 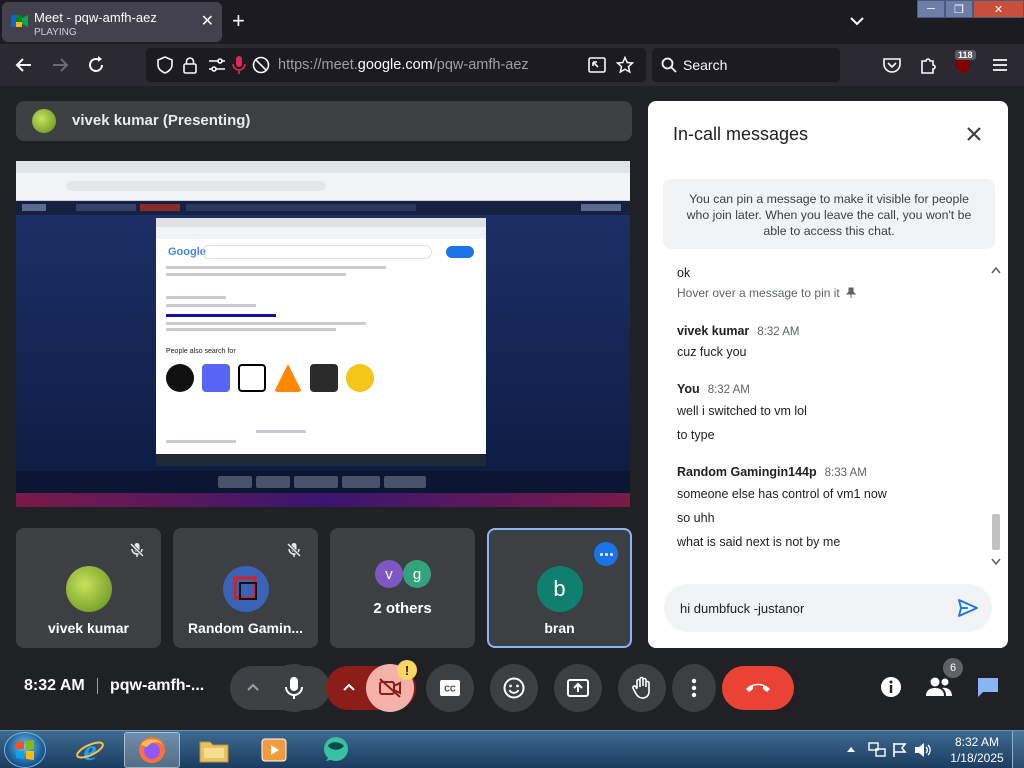 What do you see at coordinates (892, 65) in the screenshot?
I see `pocket-icon` at bounding box center [892, 65].